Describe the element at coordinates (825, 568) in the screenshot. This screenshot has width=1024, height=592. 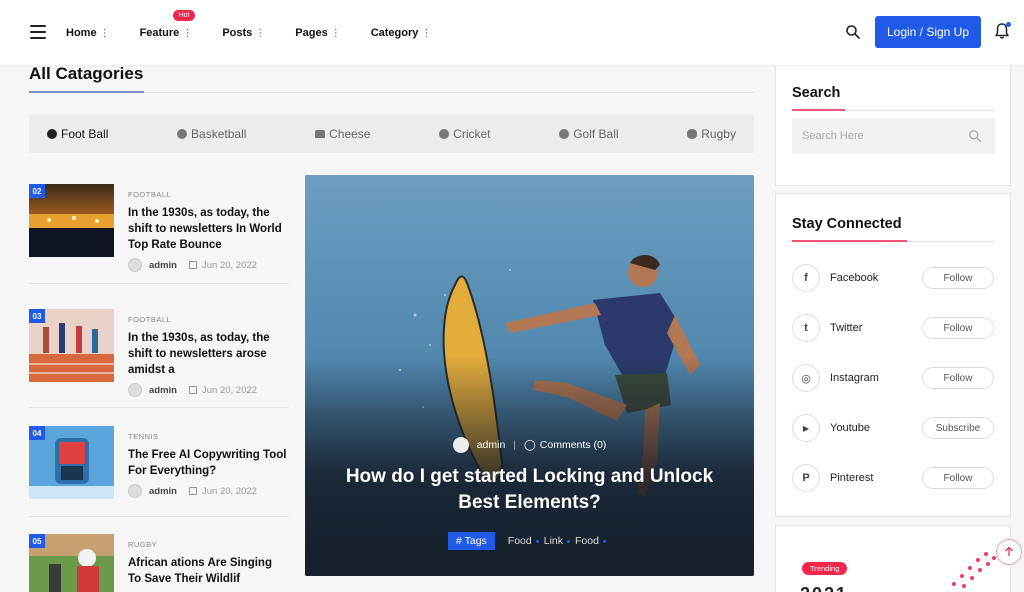
I see `trending-badge: Trending` at that location.